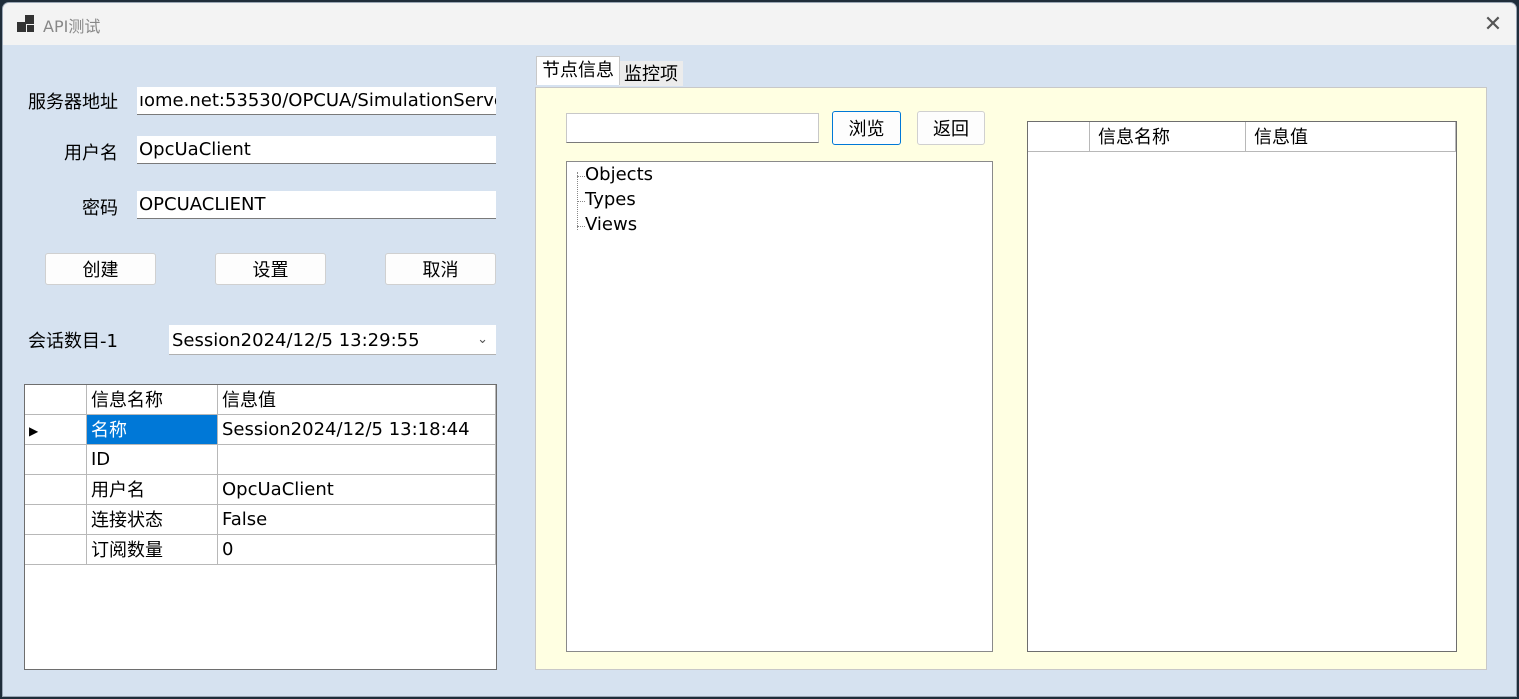 This screenshot has width=1519, height=699. Describe the element at coordinates (152, 519) in the screenshot. I see `cell-name: 连接状态` at that location.